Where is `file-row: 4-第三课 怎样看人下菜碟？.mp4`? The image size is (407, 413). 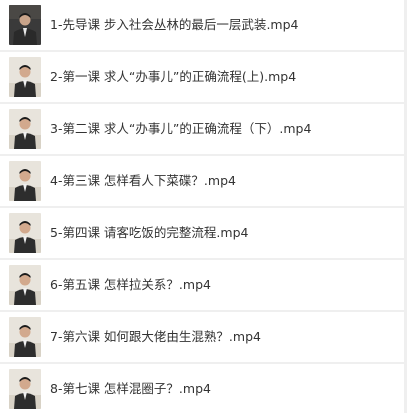
file-row: 4-第三课 怎样看人下菜碟？.mp4 is located at coordinates (202, 181).